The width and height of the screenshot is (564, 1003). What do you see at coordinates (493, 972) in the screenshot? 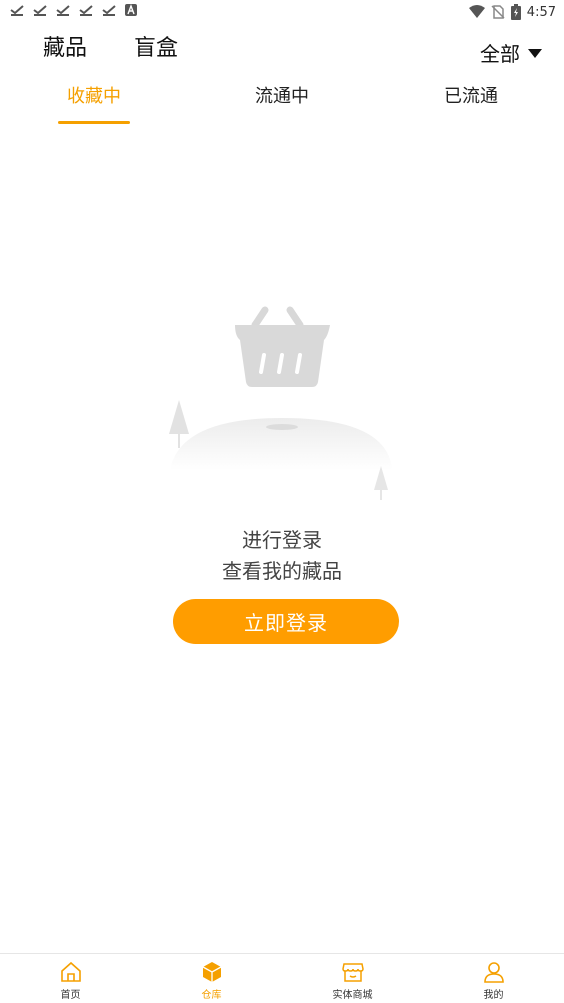
I see `user-icon` at bounding box center [493, 972].